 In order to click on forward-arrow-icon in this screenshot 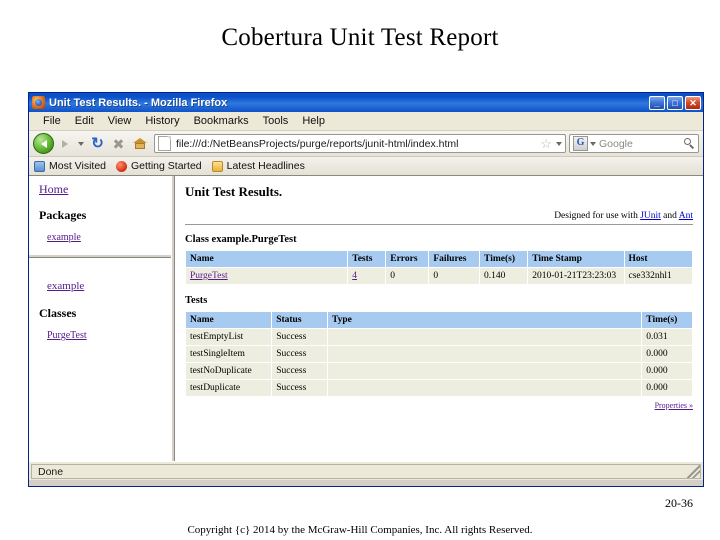, I will do `click(64, 143)`.